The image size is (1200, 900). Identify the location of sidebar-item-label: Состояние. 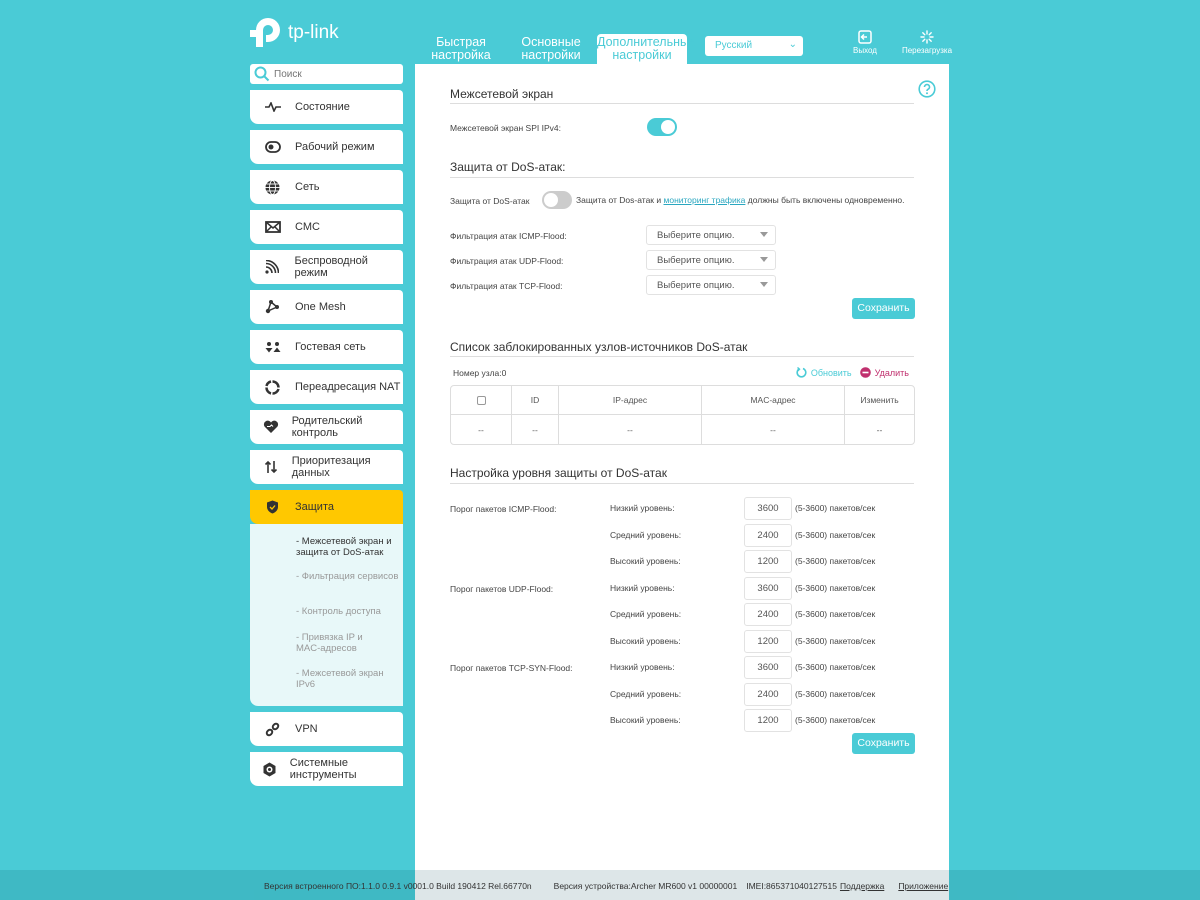
(322, 107).